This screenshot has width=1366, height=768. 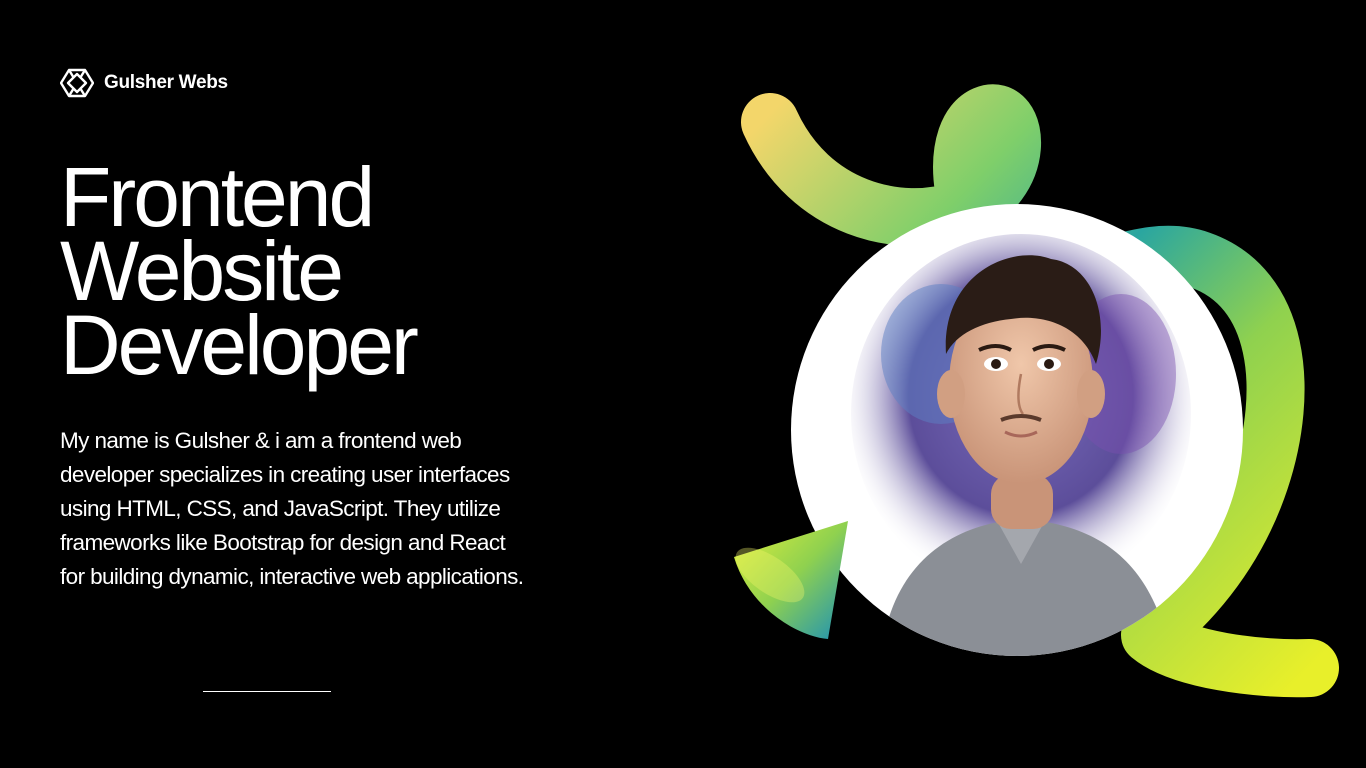 What do you see at coordinates (166, 82) in the screenshot?
I see `brand-name: Gulsher Webs` at bounding box center [166, 82].